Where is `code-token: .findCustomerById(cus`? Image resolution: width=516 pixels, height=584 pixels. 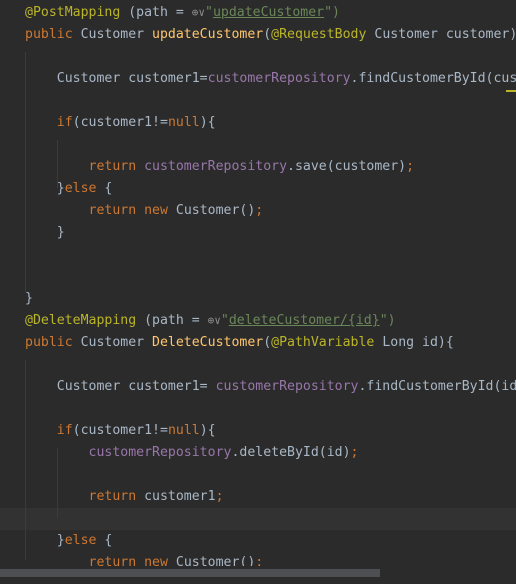 code-token: .findCustomerById(cus is located at coordinates (433, 78).